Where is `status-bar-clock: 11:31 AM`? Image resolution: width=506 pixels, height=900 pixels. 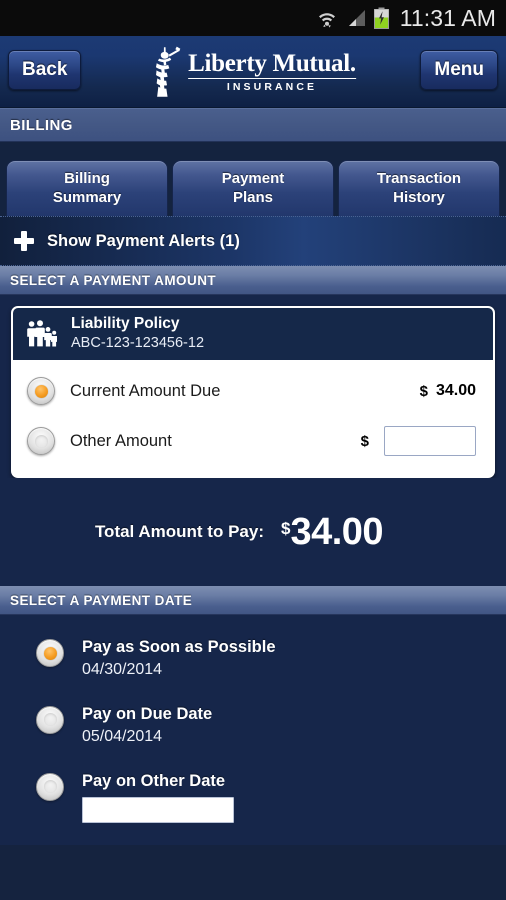 status-bar-clock: 11:31 AM is located at coordinates (447, 17).